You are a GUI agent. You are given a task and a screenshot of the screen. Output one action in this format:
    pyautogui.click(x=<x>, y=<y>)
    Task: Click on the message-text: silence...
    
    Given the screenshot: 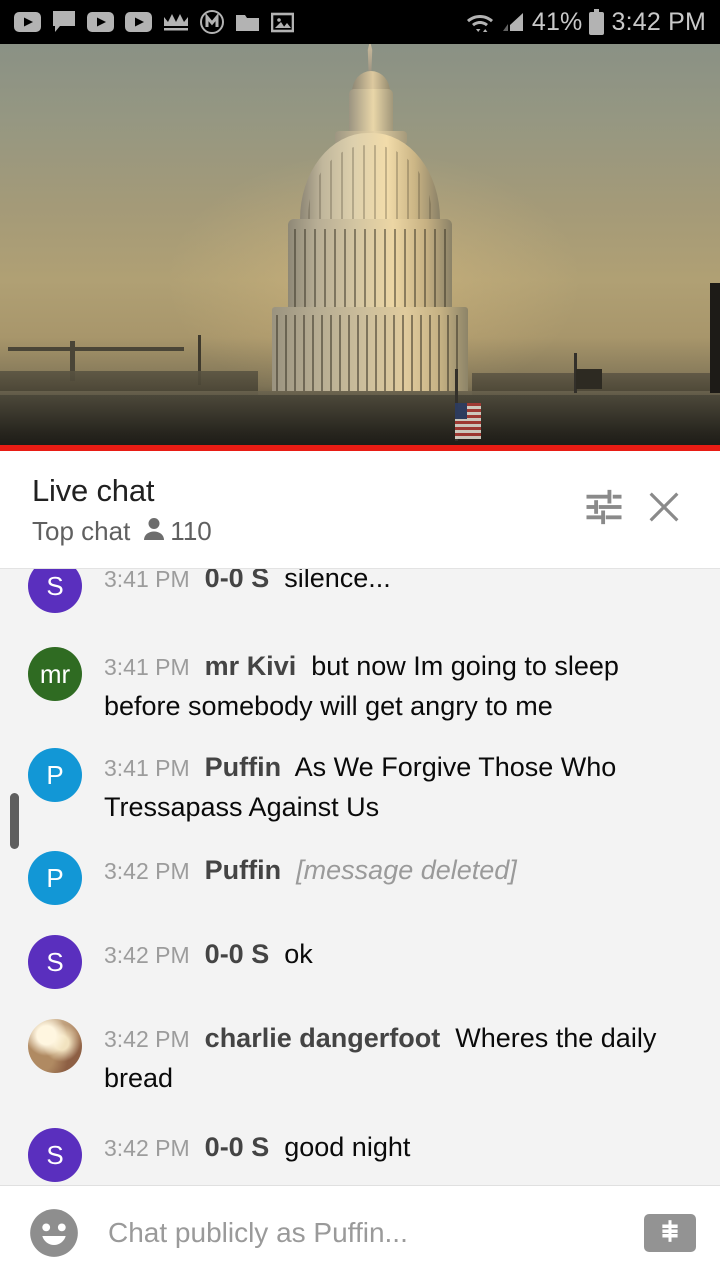 What is the action you would take?
    pyautogui.click(x=337, y=580)
    